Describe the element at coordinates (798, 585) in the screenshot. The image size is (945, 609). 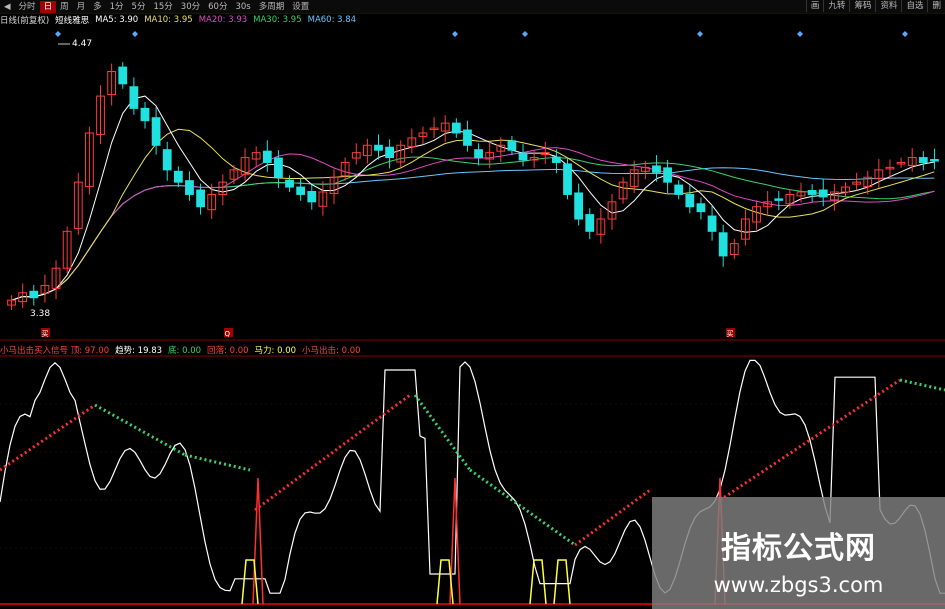
I see `watermark-url: www.zbgs3.com` at that location.